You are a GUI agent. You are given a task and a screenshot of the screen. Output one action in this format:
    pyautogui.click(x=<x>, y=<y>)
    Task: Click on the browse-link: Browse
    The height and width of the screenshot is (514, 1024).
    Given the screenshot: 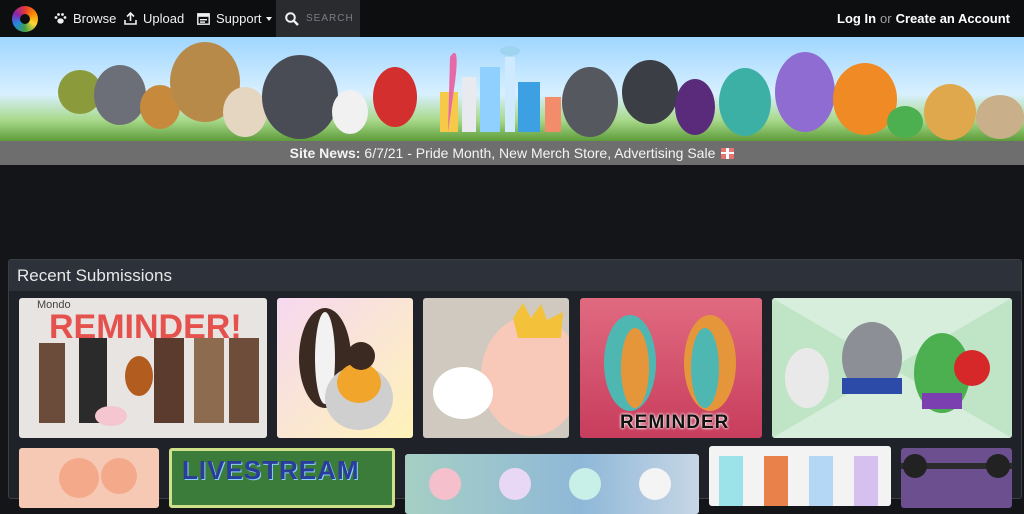 What is the action you would take?
    pyautogui.click(x=85, y=18)
    